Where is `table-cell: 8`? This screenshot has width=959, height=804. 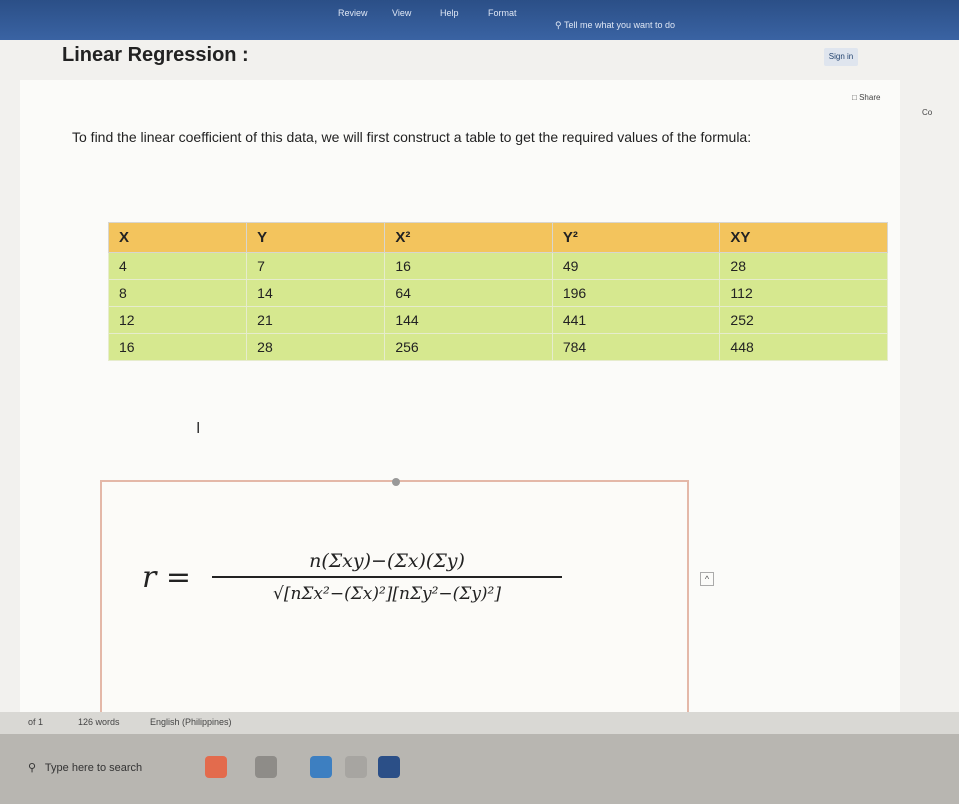 table-cell: 8 is located at coordinates (177, 293).